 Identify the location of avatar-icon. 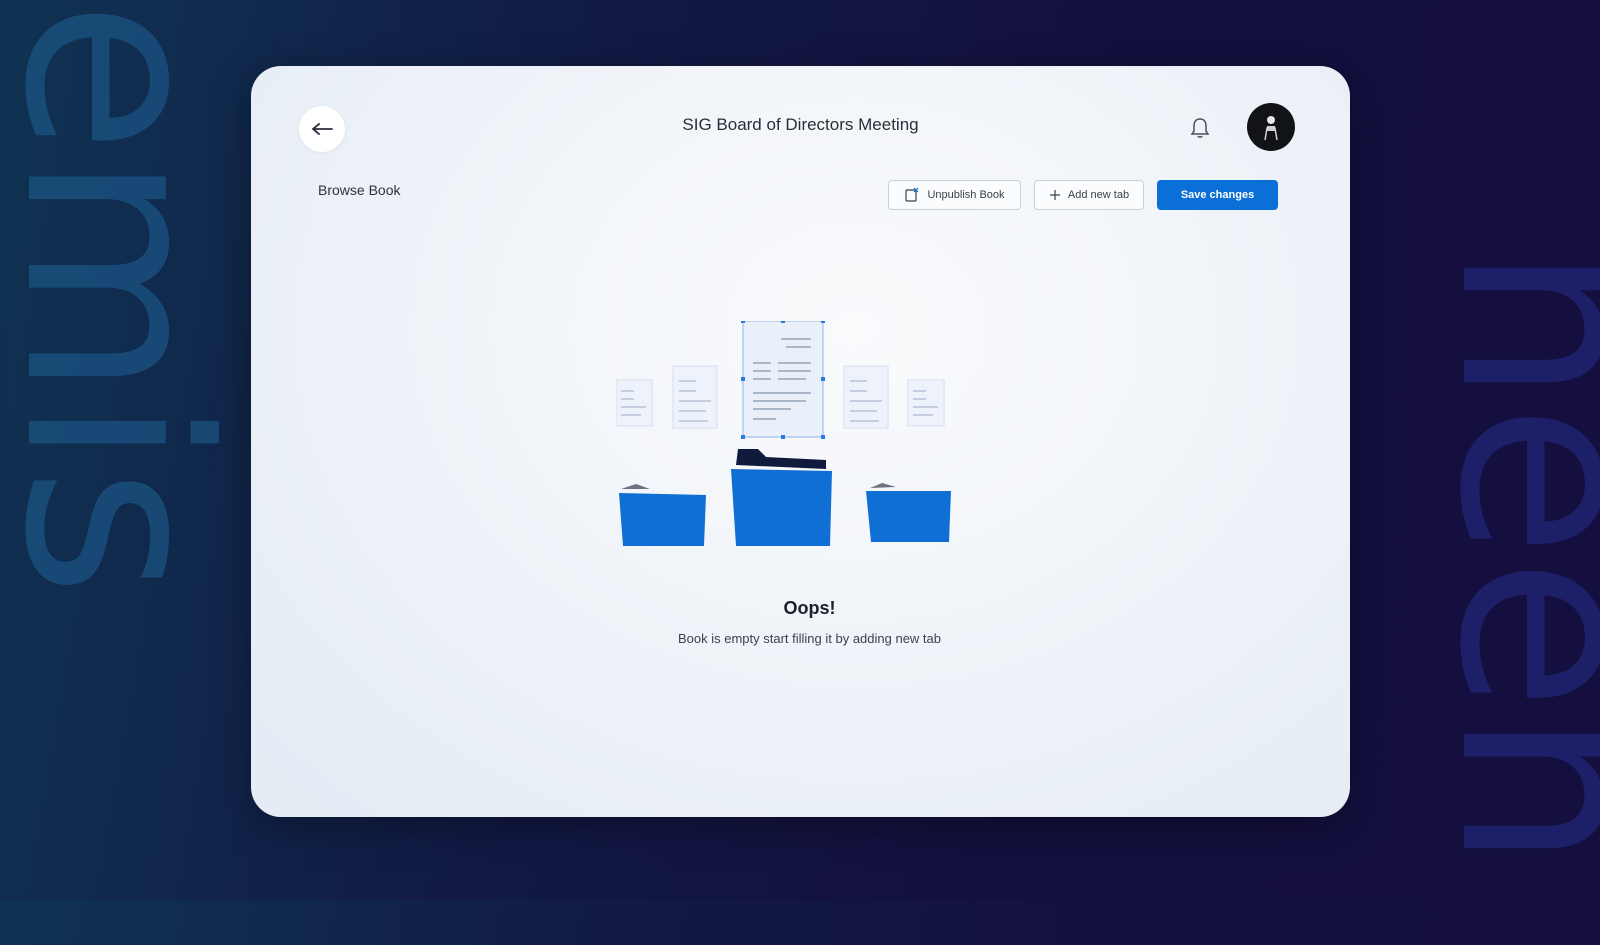
(1271, 128).